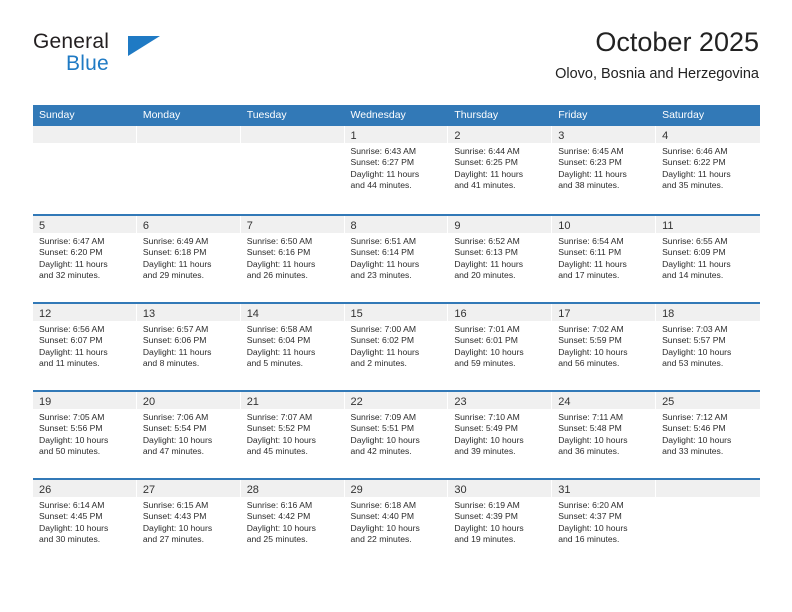 The width and height of the screenshot is (792, 612). I want to click on sunset-text: Sunset: 6:09 PM, so click(694, 252).